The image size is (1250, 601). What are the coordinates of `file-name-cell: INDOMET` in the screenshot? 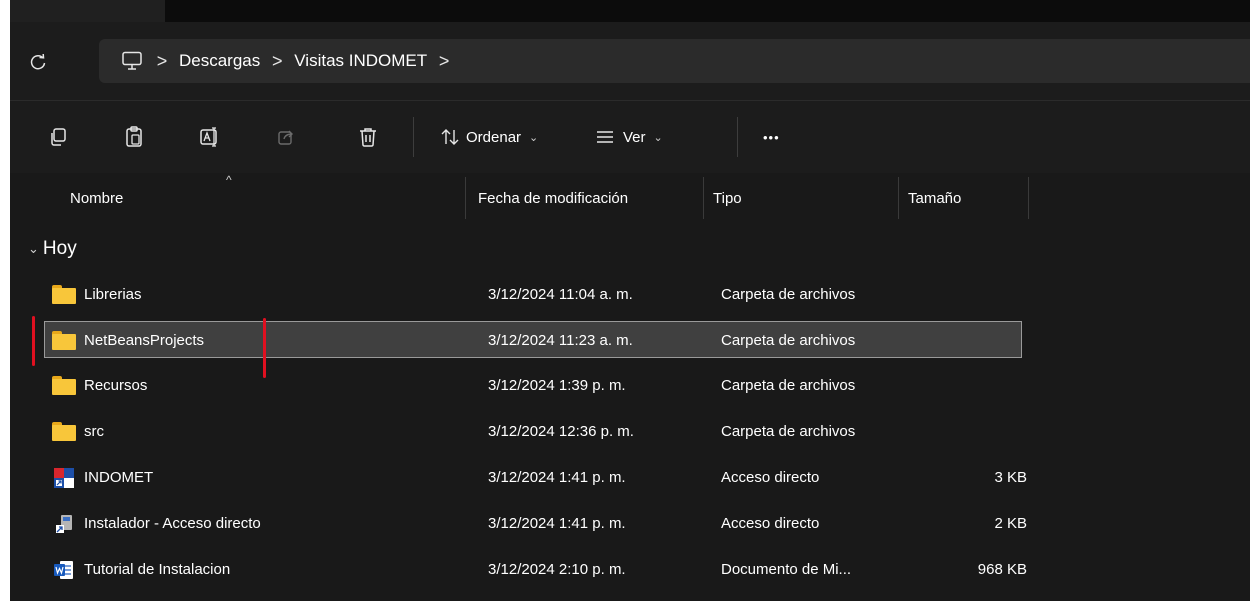 It's located at (102, 477).